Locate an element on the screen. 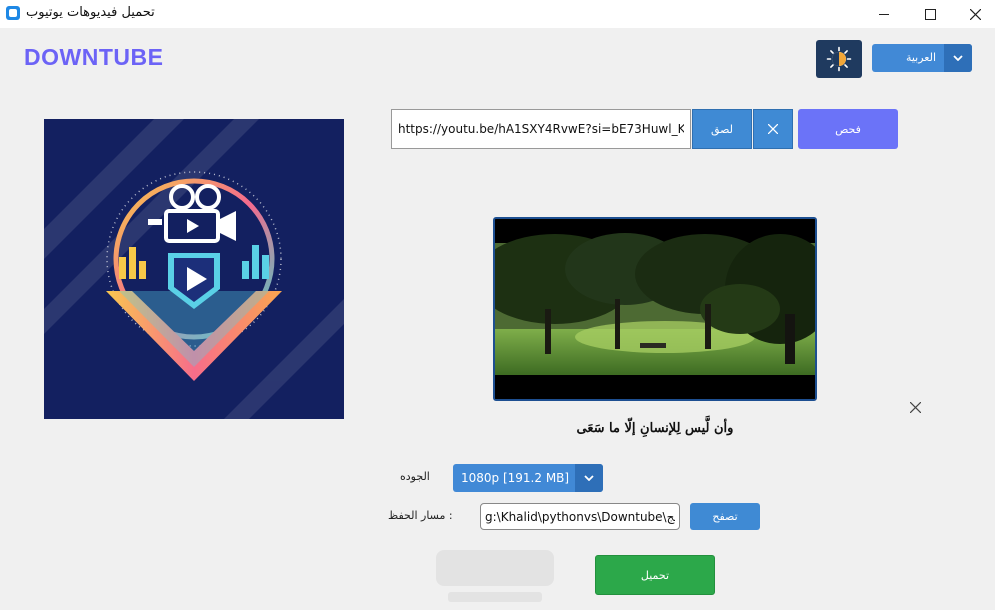  minimize-button is located at coordinates (884, 14).